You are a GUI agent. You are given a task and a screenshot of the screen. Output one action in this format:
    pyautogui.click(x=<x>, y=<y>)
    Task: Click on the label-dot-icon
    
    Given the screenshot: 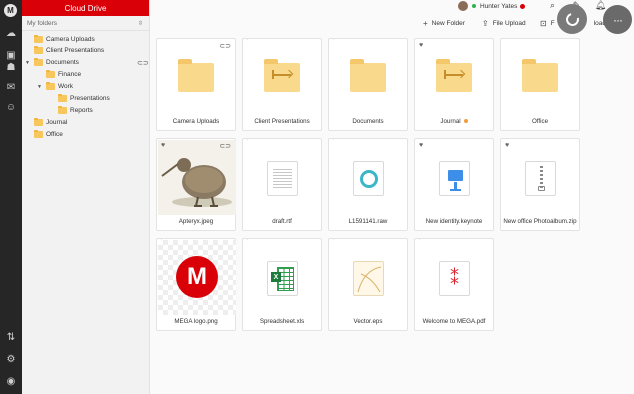 What is the action you would take?
    pyautogui.click(x=465, y=121)
    